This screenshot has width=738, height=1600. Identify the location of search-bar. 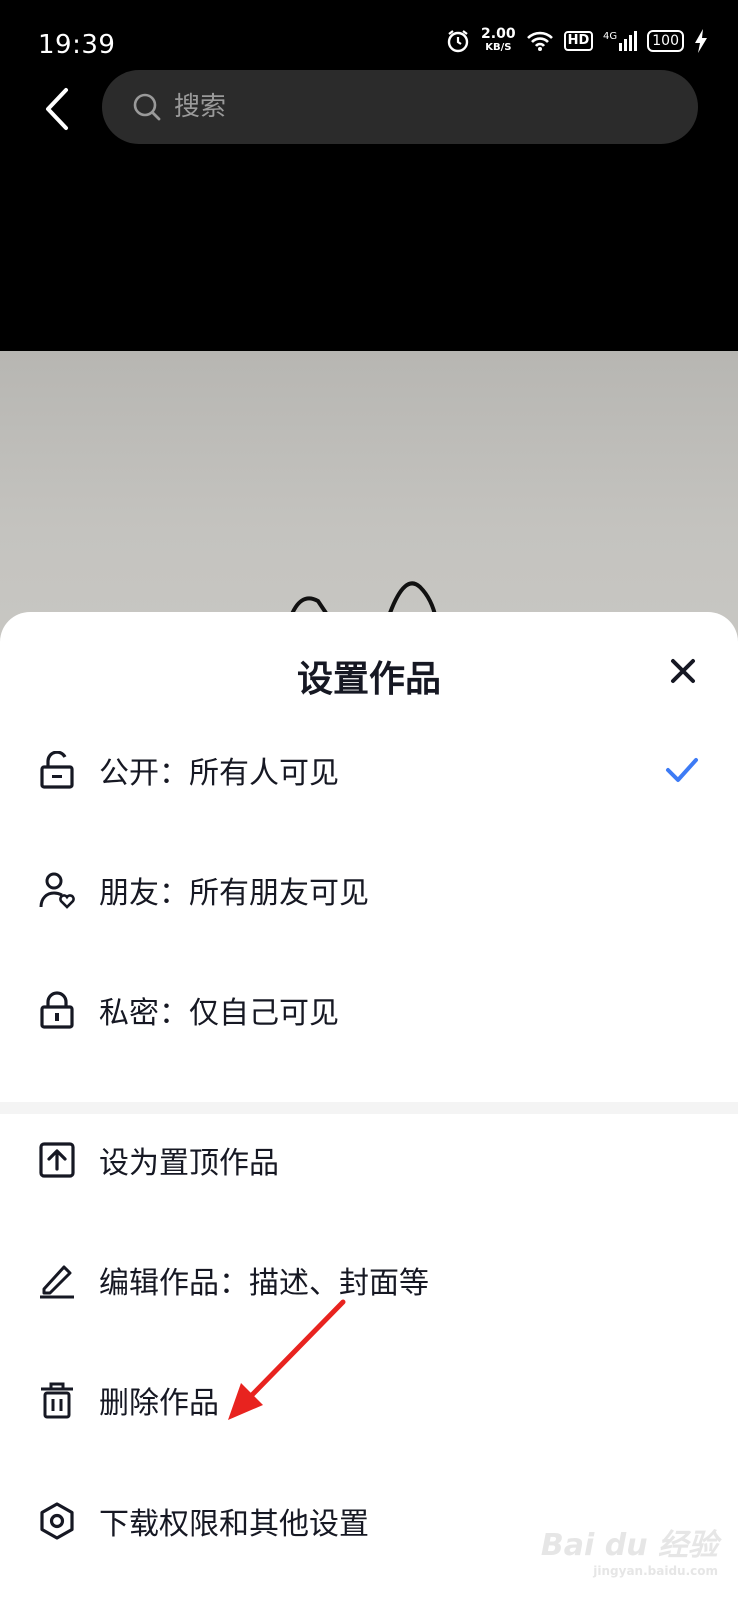
(400, 107).